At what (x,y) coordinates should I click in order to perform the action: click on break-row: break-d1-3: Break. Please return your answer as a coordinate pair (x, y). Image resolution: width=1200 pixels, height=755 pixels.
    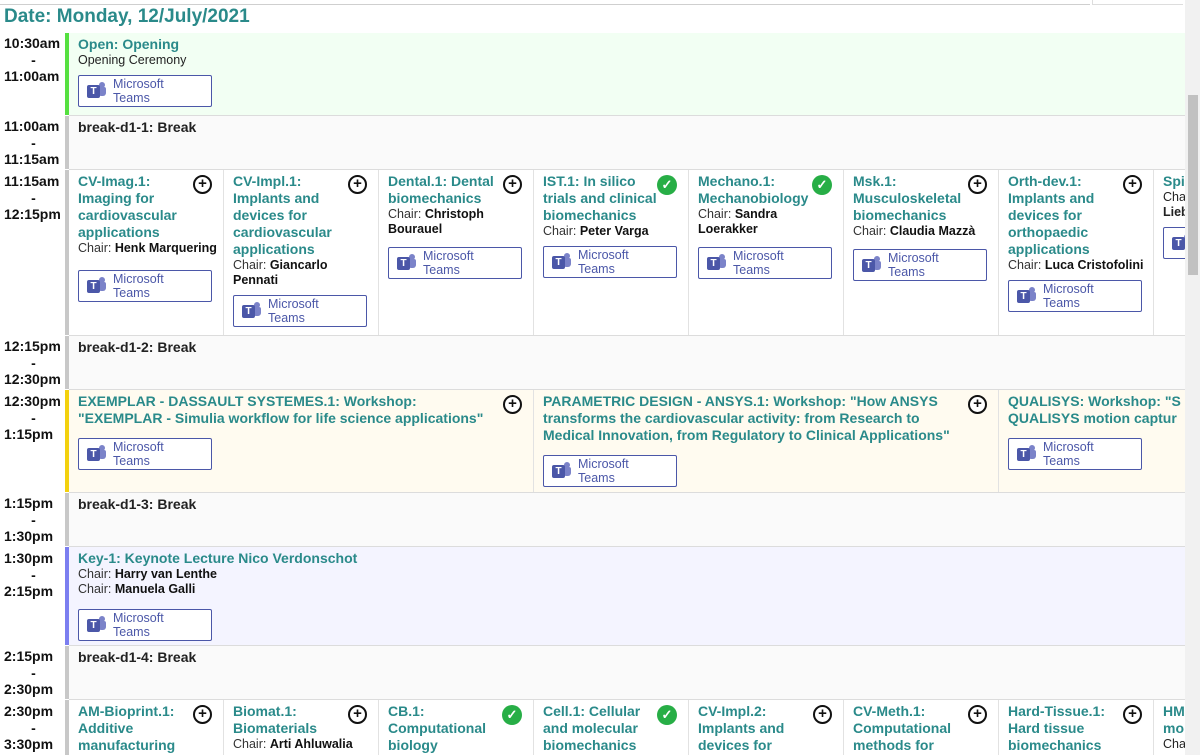
    Looking at the image, I should click on (627, 520).